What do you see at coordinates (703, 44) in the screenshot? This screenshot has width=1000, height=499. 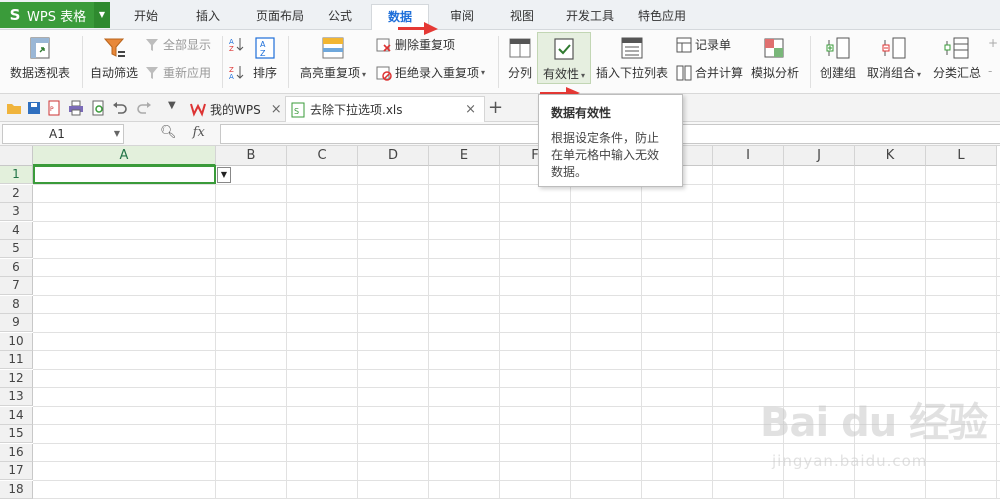 I see `record-form-button: 记录单` at bounding box center [703, 44].